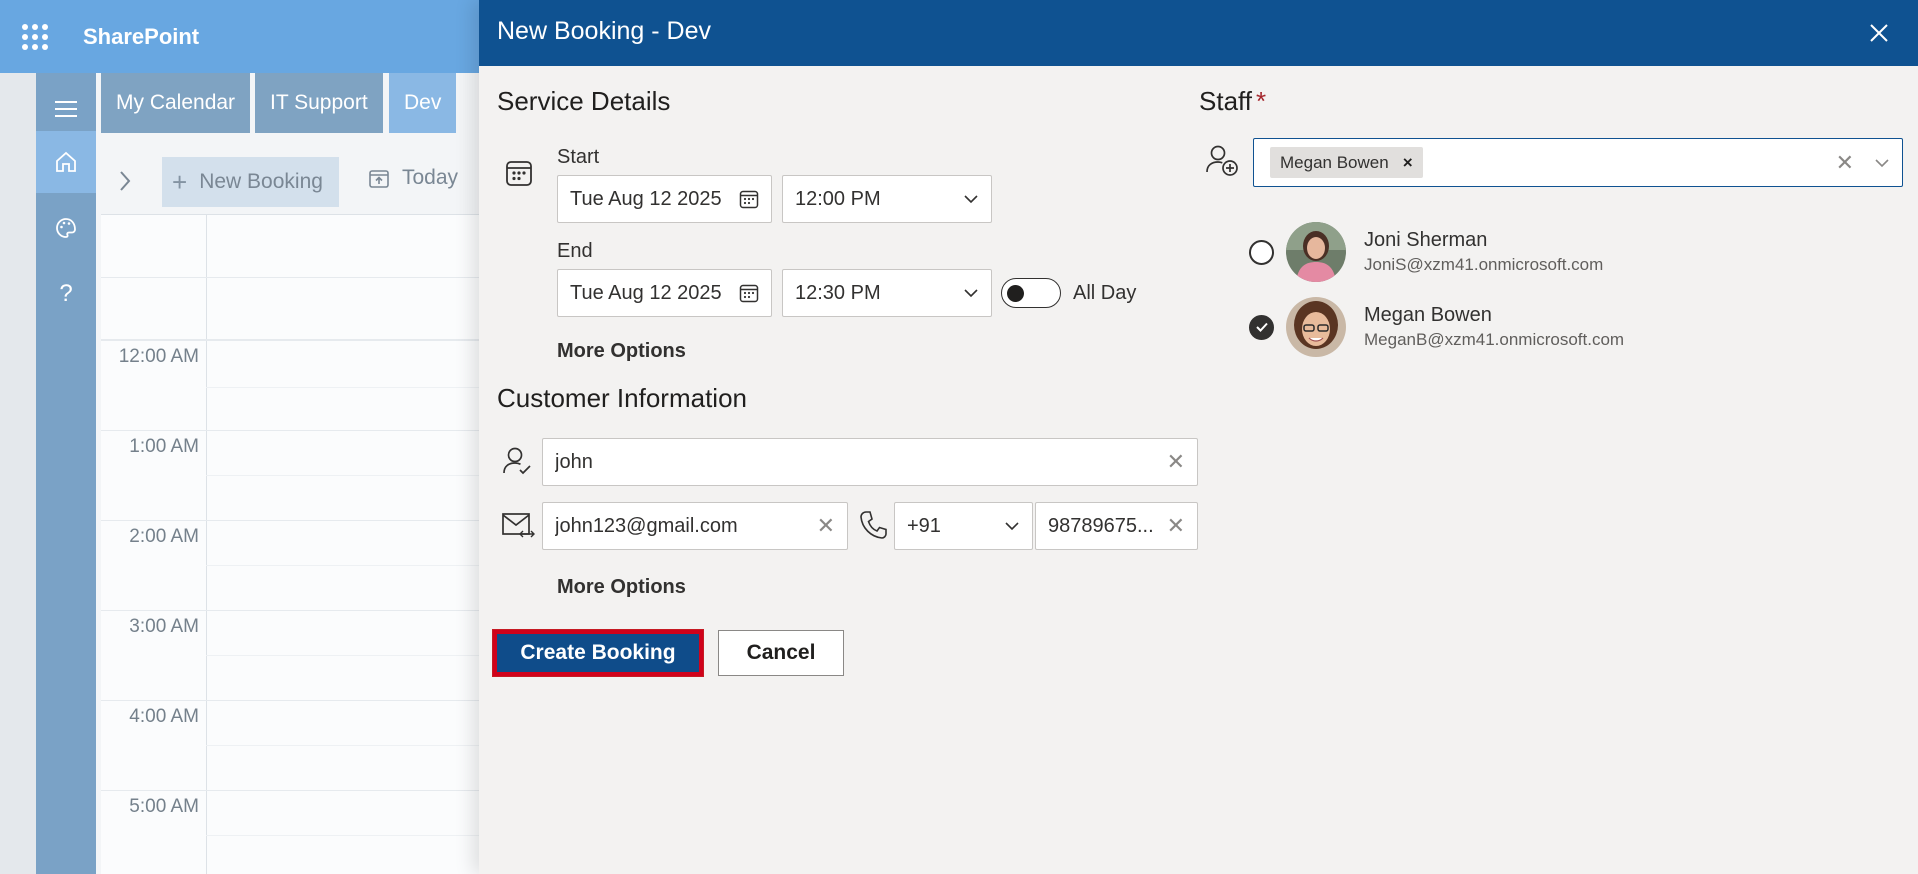  What do you see at coordinates (164, 626) in the screenshot?
I see `time-label: 3:00 AM` at bounding box center [164, 626].